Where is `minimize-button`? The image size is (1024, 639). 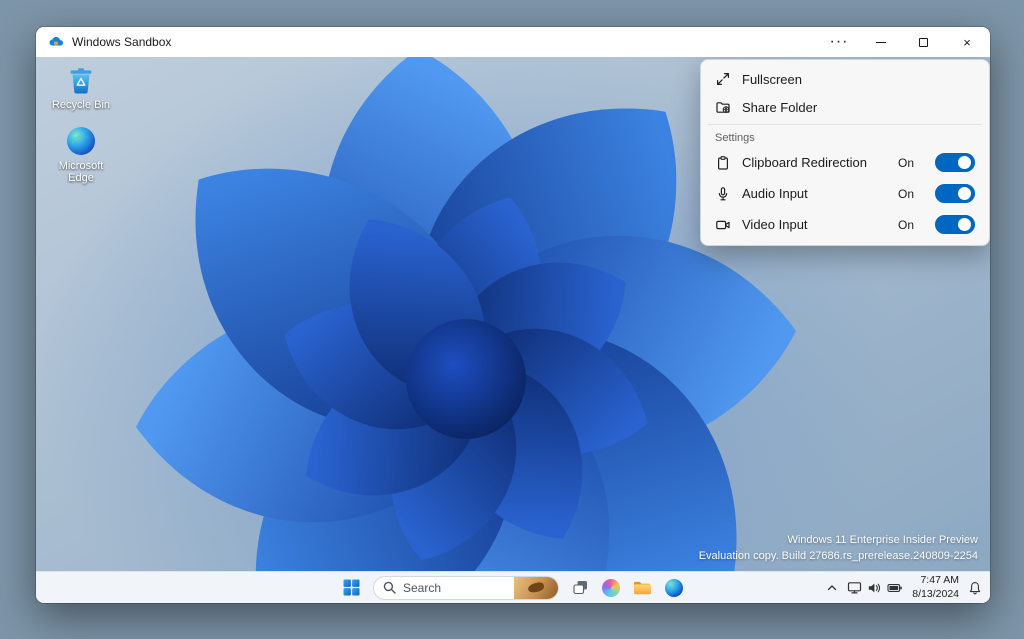 minimize-button is located at coordinates (881, 42).